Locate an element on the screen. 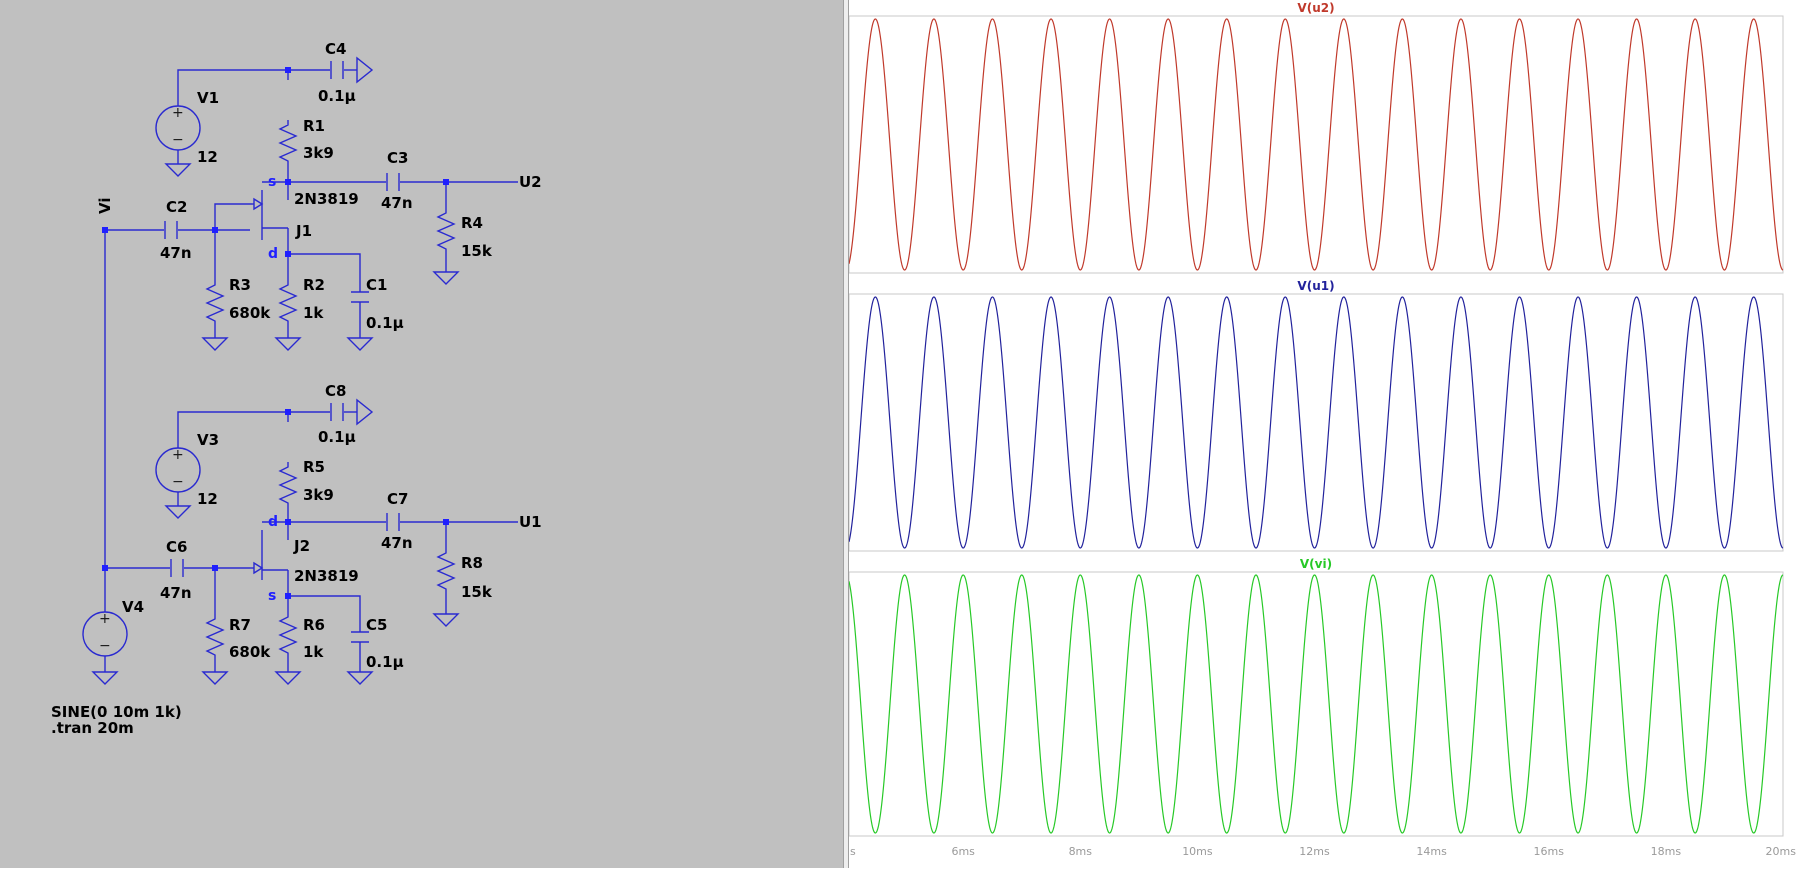 The image size is (1799, 873). resistor-r4 is located at coordinates (446, 230).